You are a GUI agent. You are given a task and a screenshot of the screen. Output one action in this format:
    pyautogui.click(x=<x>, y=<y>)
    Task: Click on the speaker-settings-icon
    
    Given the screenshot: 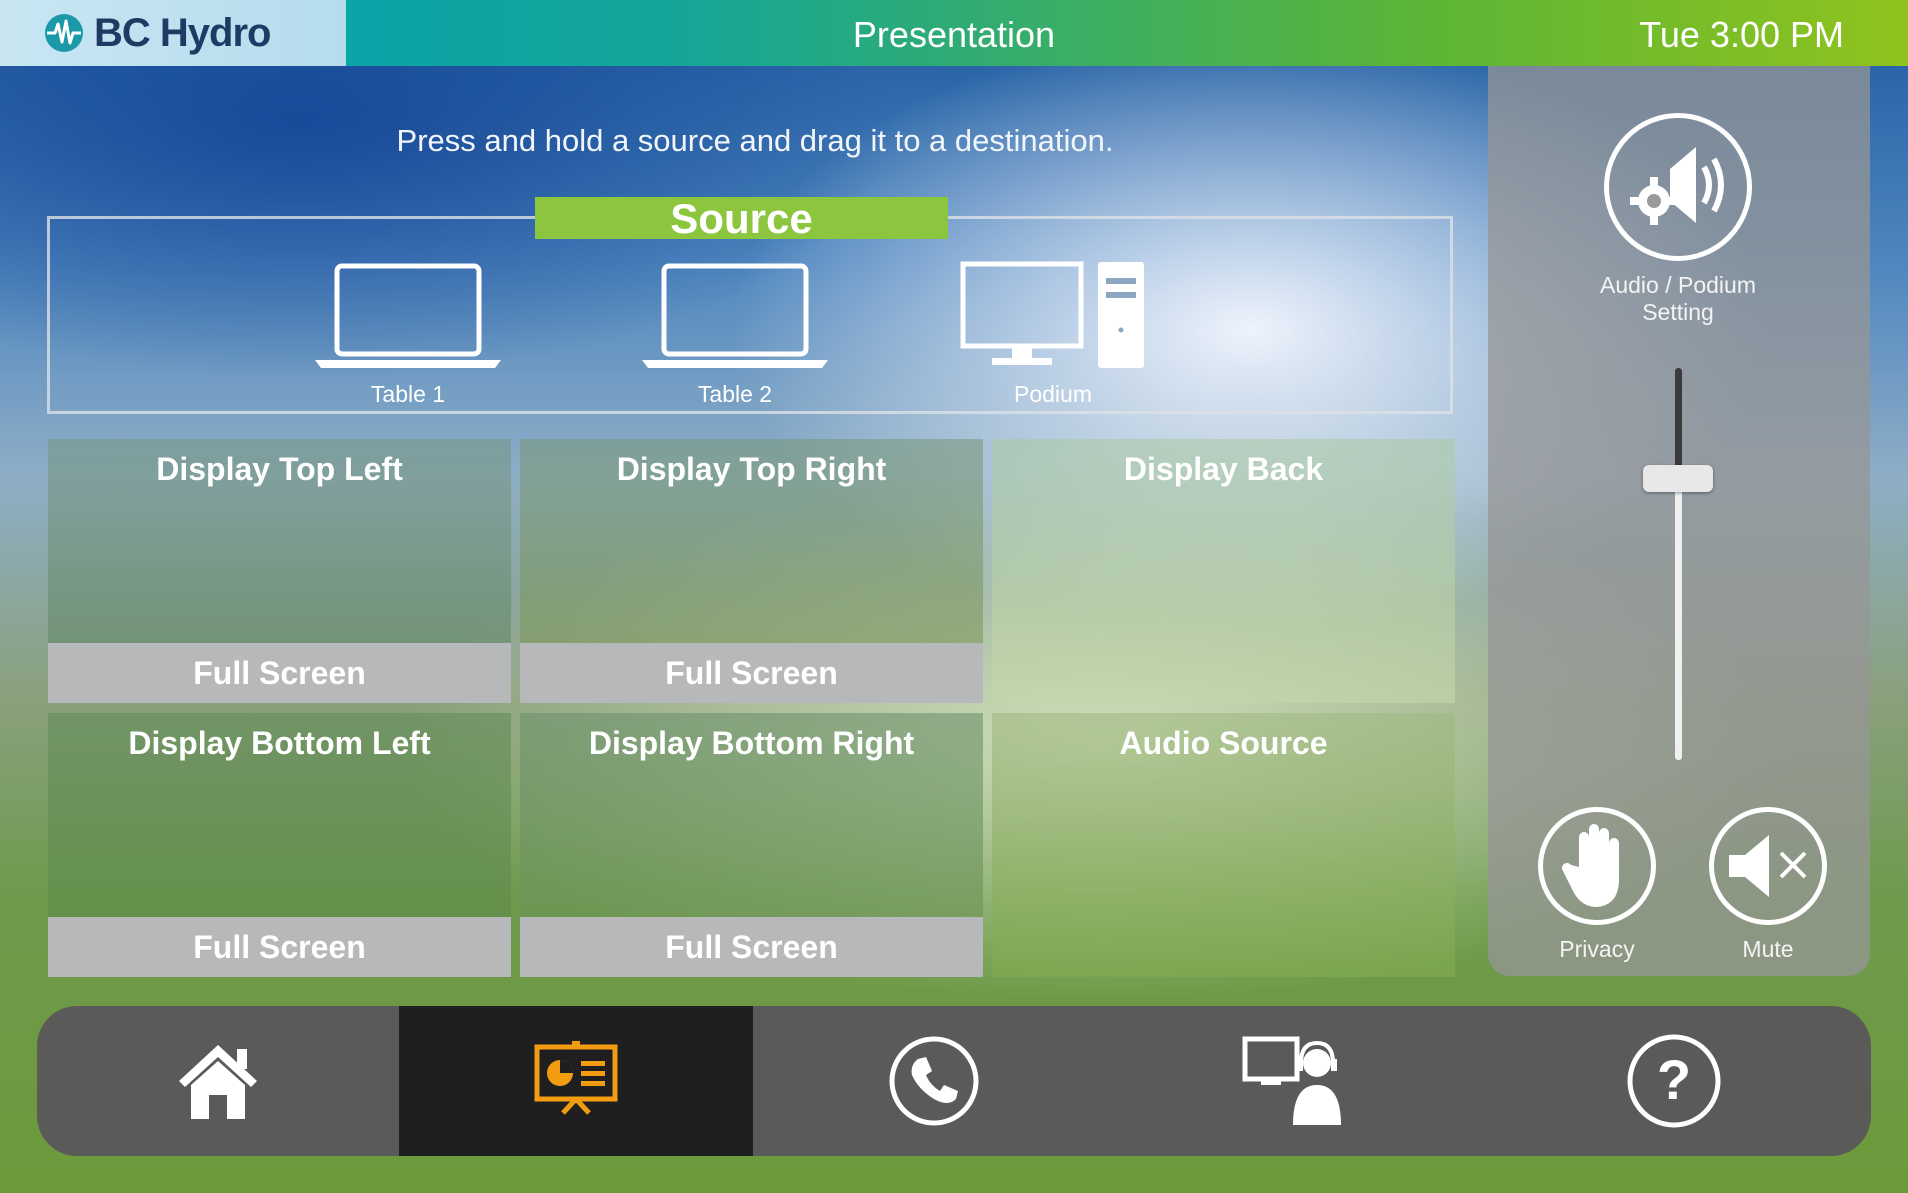 What is the action you would take?
    pyautogui.click(x=1677, y=186)
    